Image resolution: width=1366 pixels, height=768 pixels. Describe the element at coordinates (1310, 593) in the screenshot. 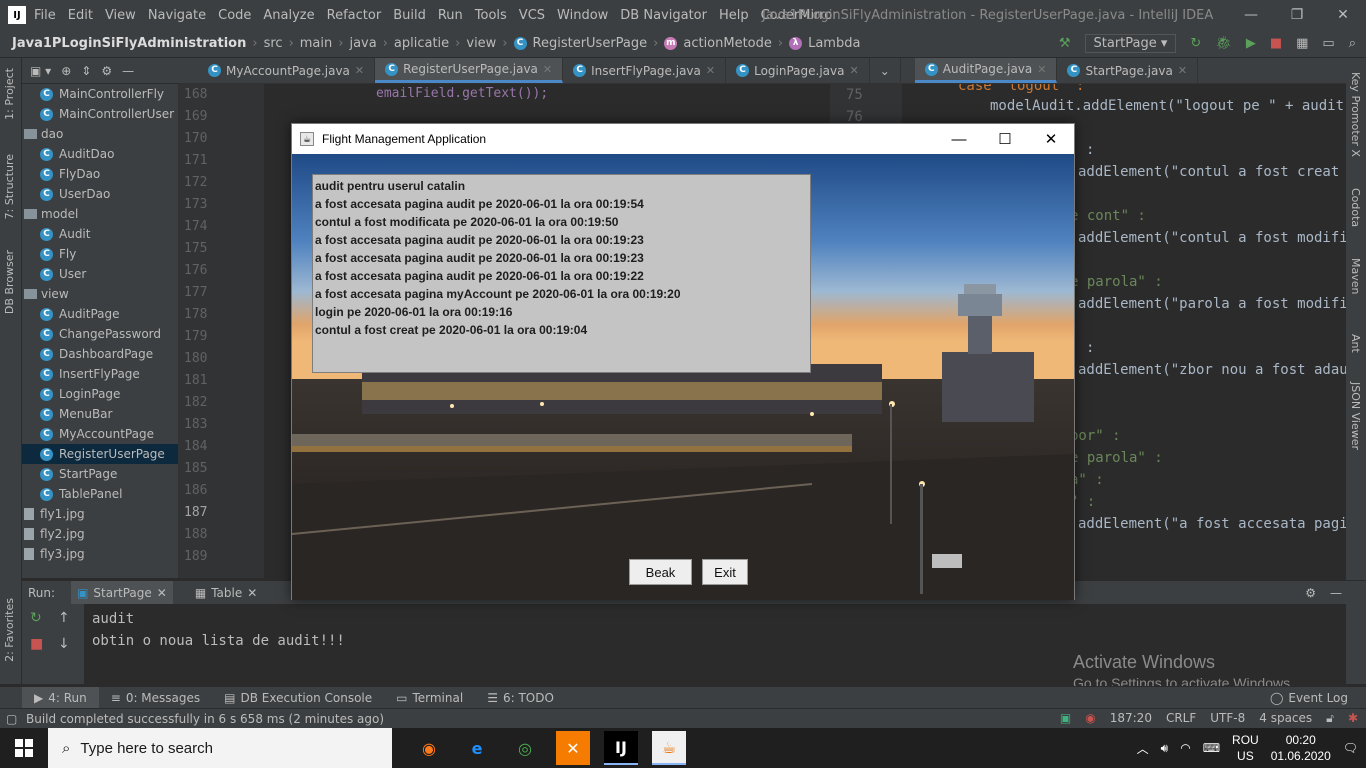

I see `run-settings-gear-icon: ⚙` at that location.